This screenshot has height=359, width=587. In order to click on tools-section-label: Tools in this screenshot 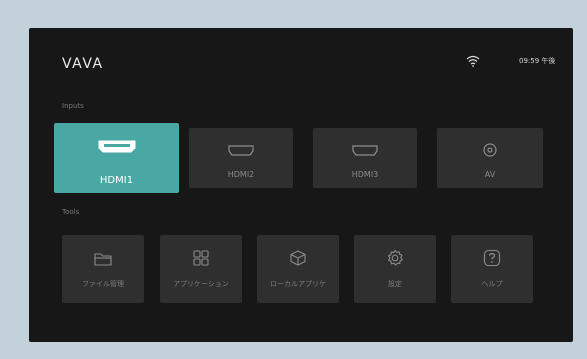, I will do `click(71, 212)`.